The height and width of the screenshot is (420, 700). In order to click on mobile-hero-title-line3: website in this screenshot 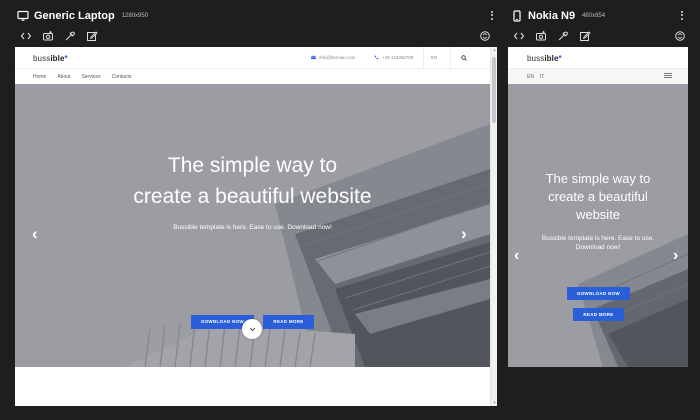, I will do `click(598, 214)`.